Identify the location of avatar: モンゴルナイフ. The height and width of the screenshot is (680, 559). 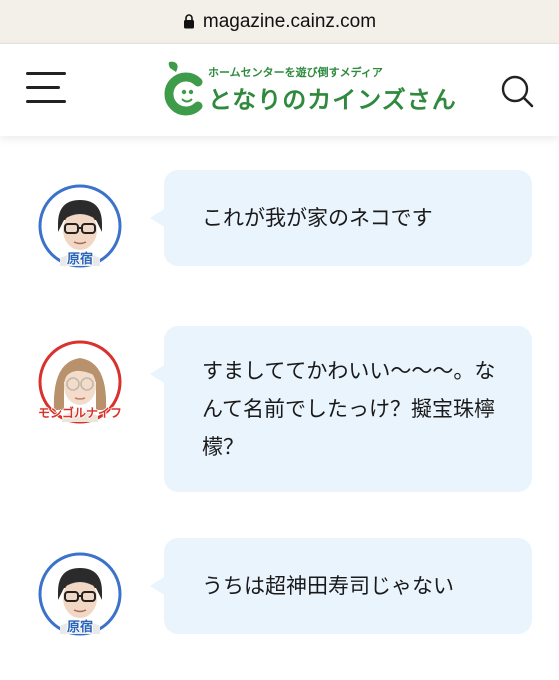
(80, 382).